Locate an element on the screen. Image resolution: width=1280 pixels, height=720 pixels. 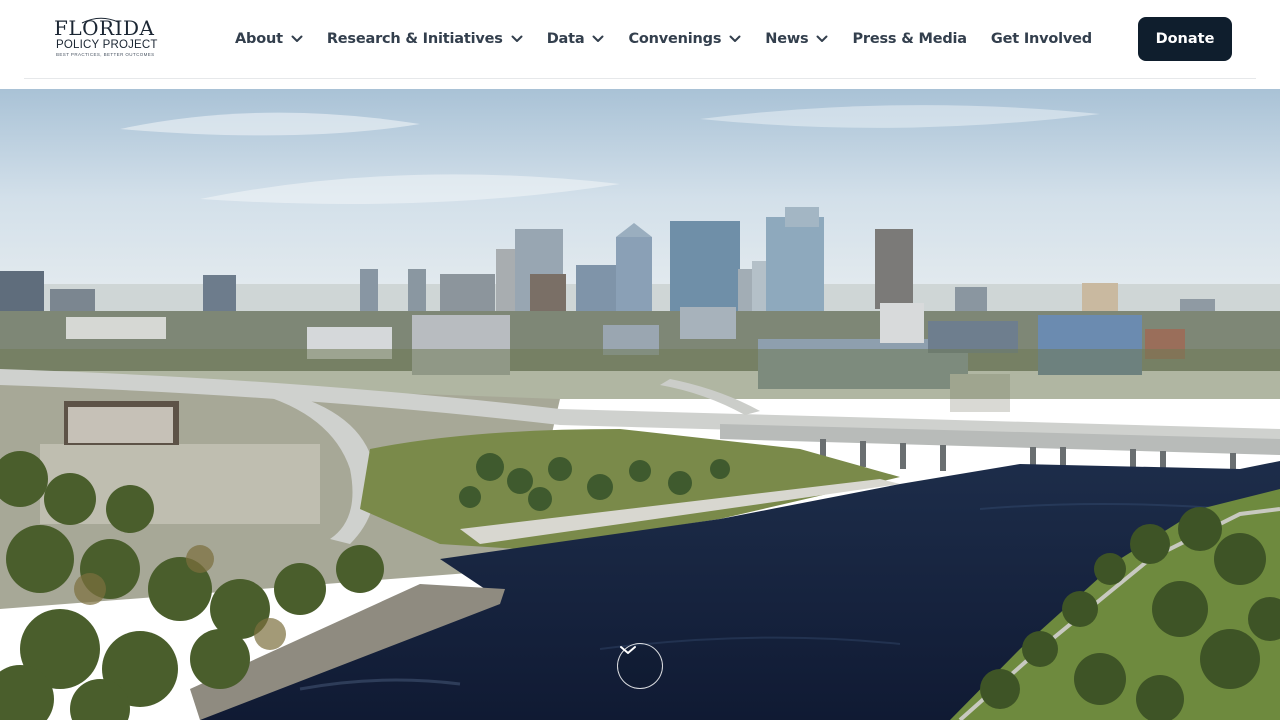
nav-item-data: Data is located at coordinates (576, 39).